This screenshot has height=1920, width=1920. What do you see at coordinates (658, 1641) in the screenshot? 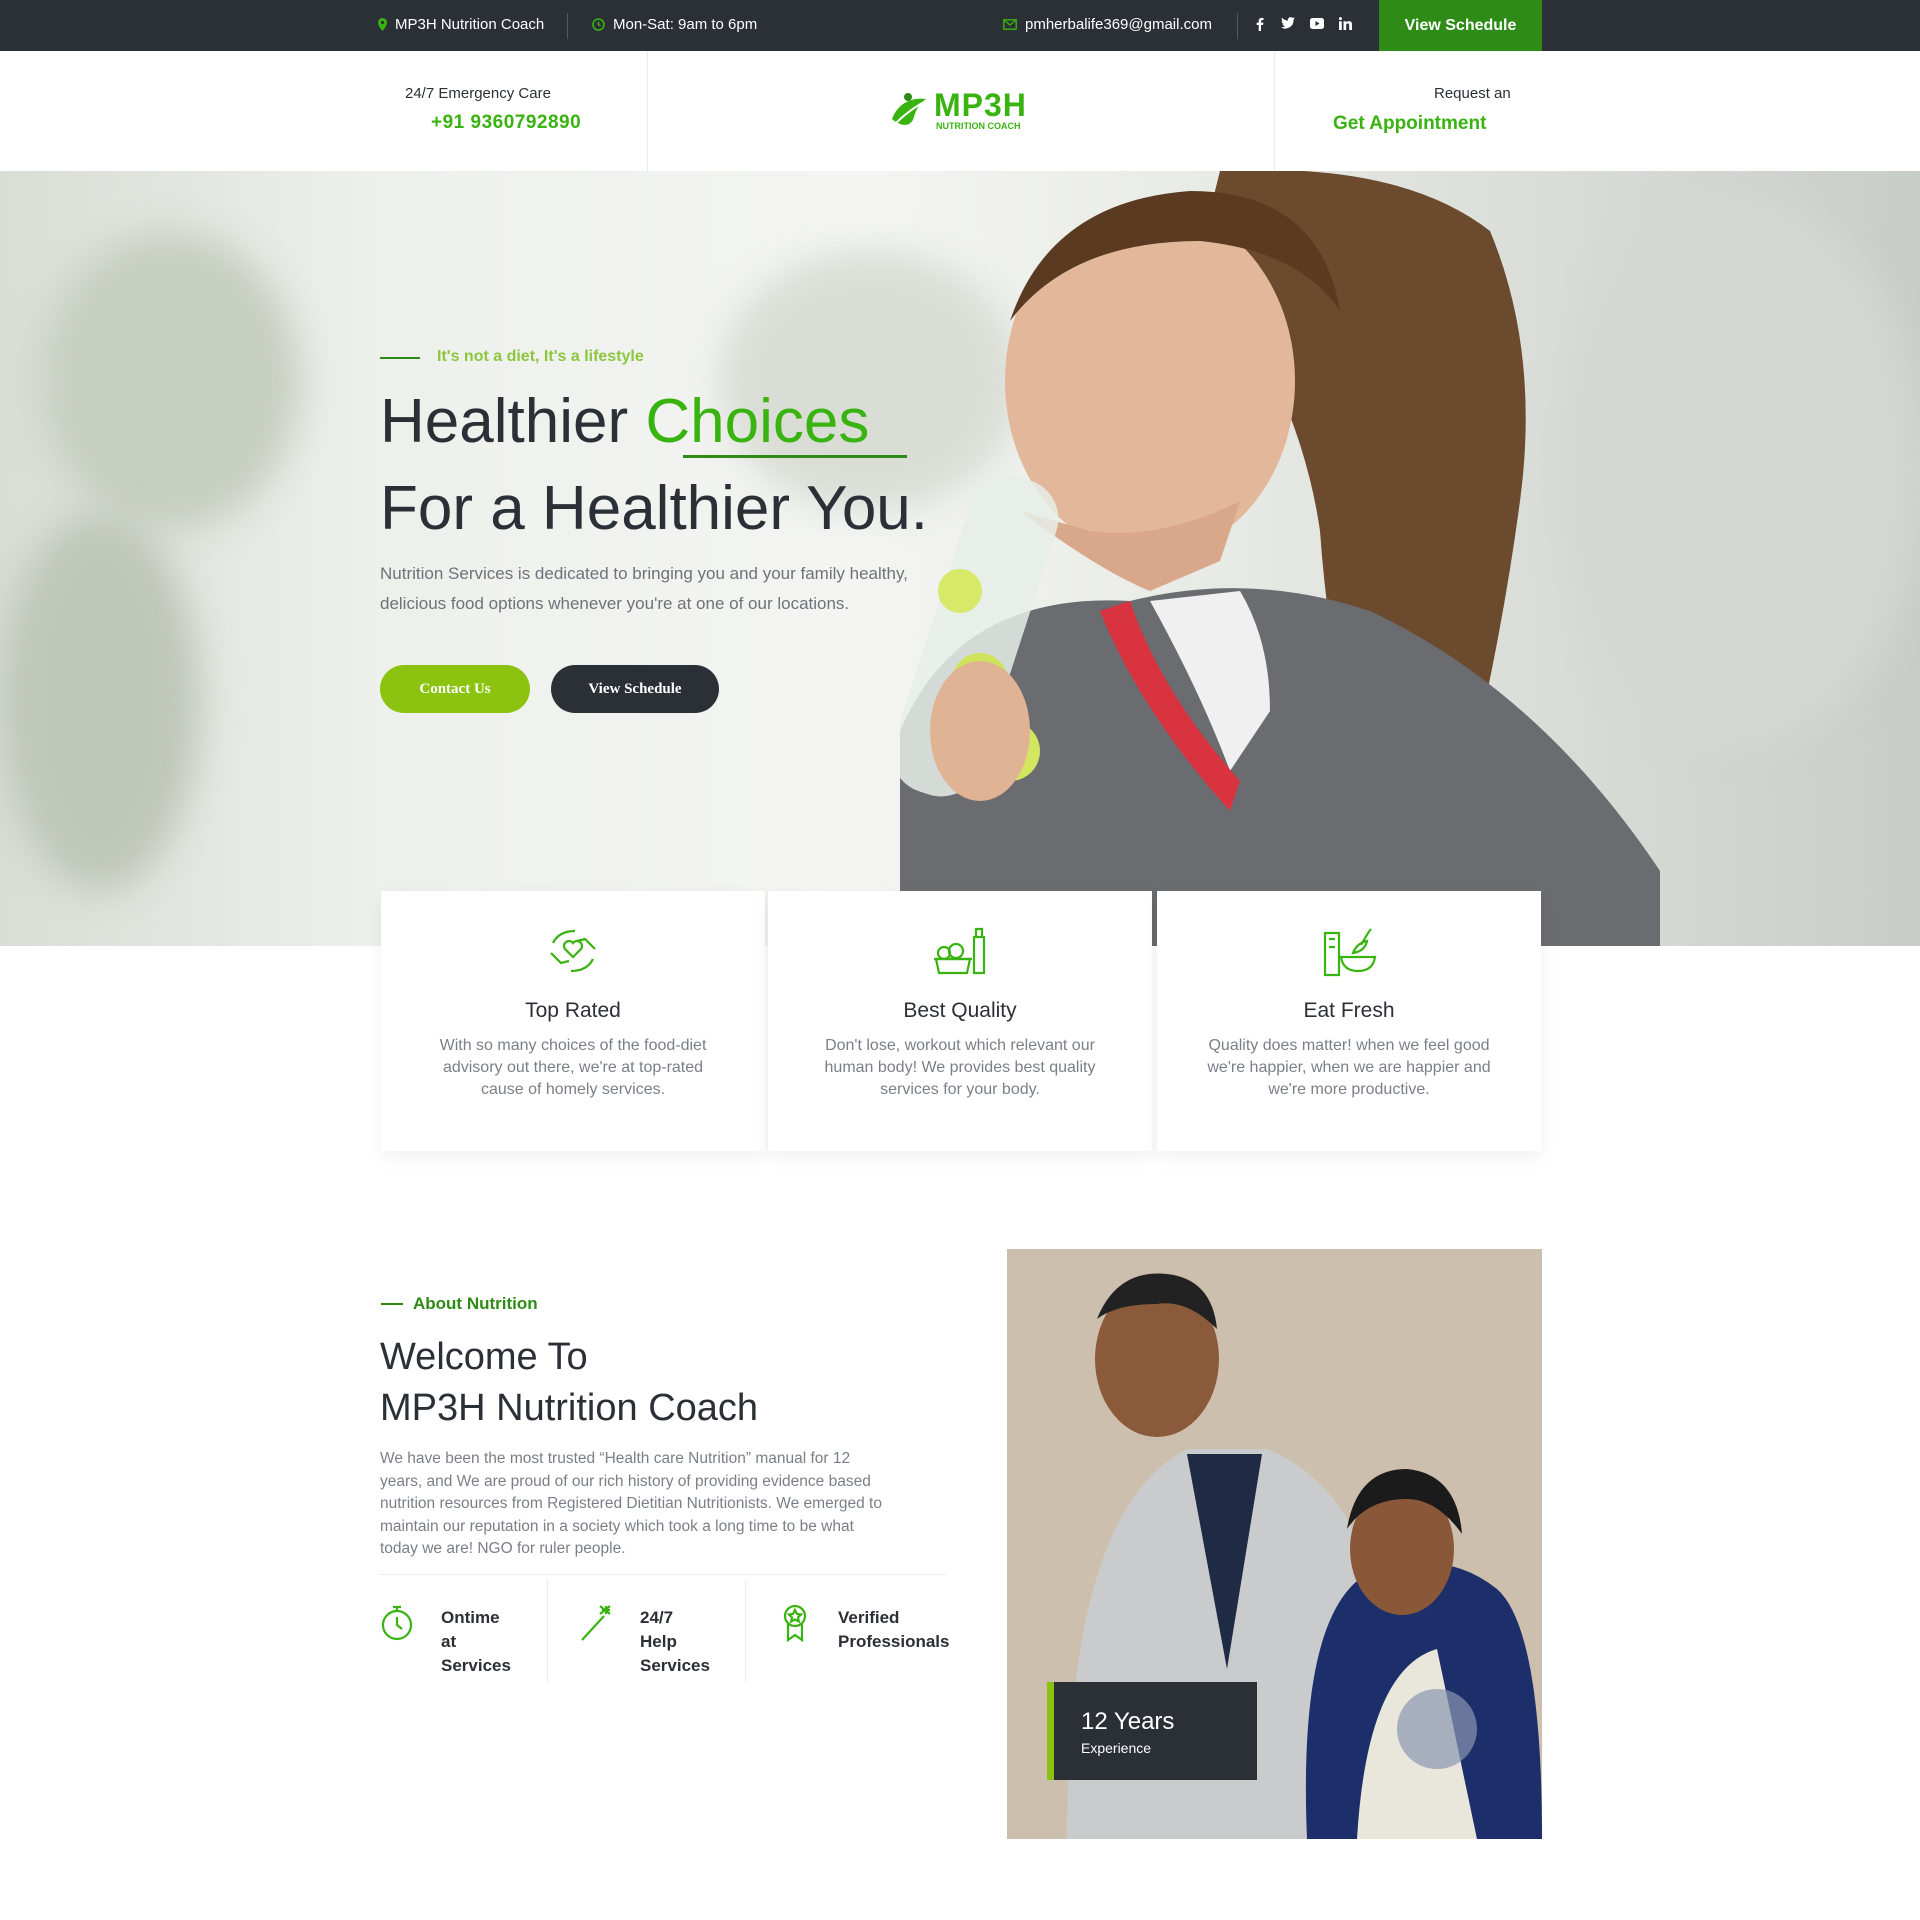
I see `stat-line: Help` at bounding box center [658, 1641].